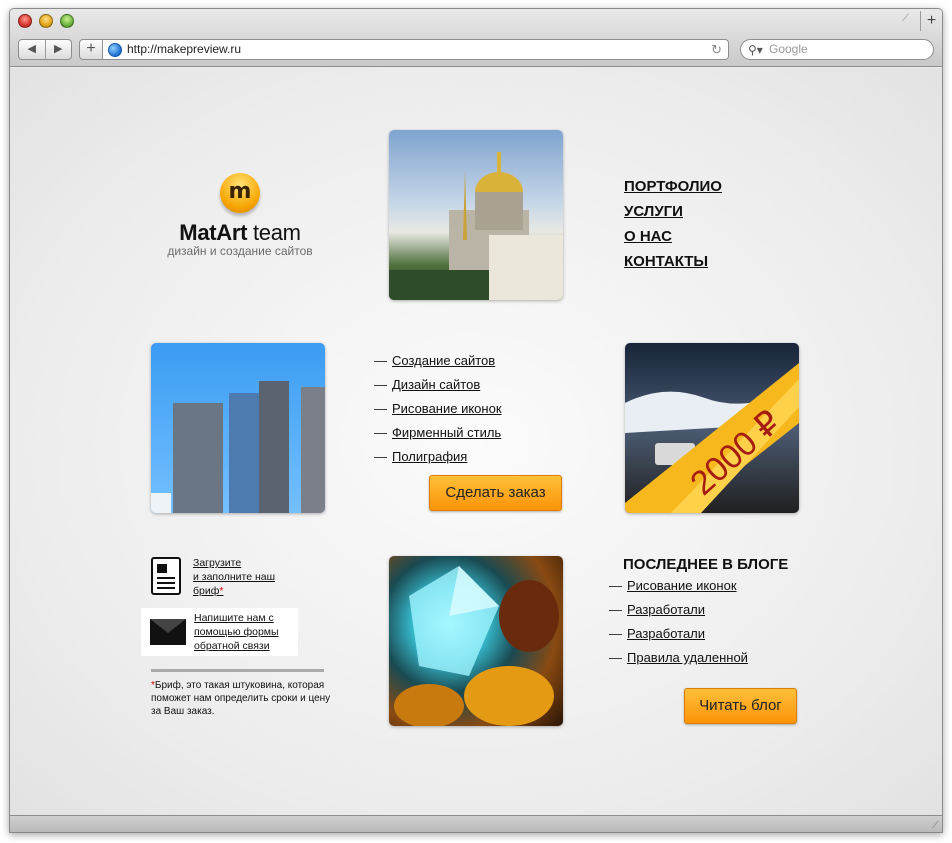 The width and height of the screenshot is (952, 843). I want to click on list-item: — Полиграфия, so click(421, 456).